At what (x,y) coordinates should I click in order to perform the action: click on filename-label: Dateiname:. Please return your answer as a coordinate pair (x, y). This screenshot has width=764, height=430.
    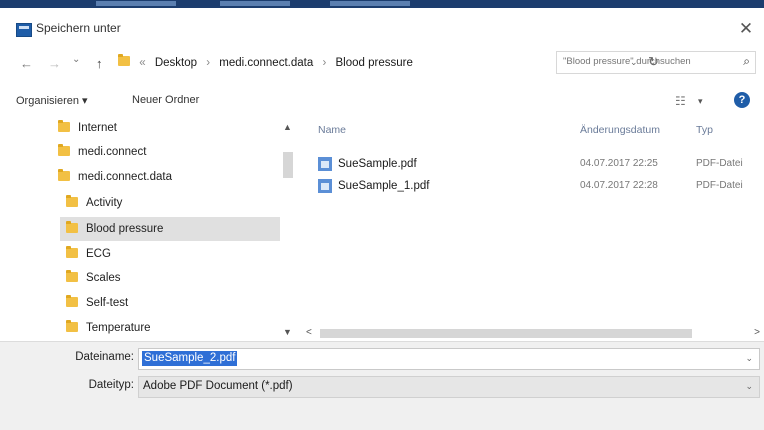
    Looking at the image, I should click on (104, 357).